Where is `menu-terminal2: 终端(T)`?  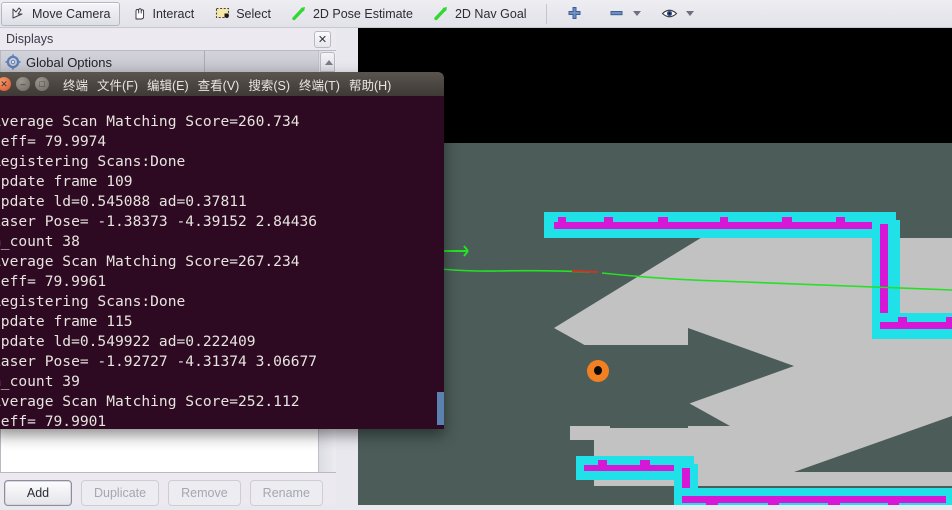
menu-terminal2: 终端(T) is located at coordinates (319, 84).